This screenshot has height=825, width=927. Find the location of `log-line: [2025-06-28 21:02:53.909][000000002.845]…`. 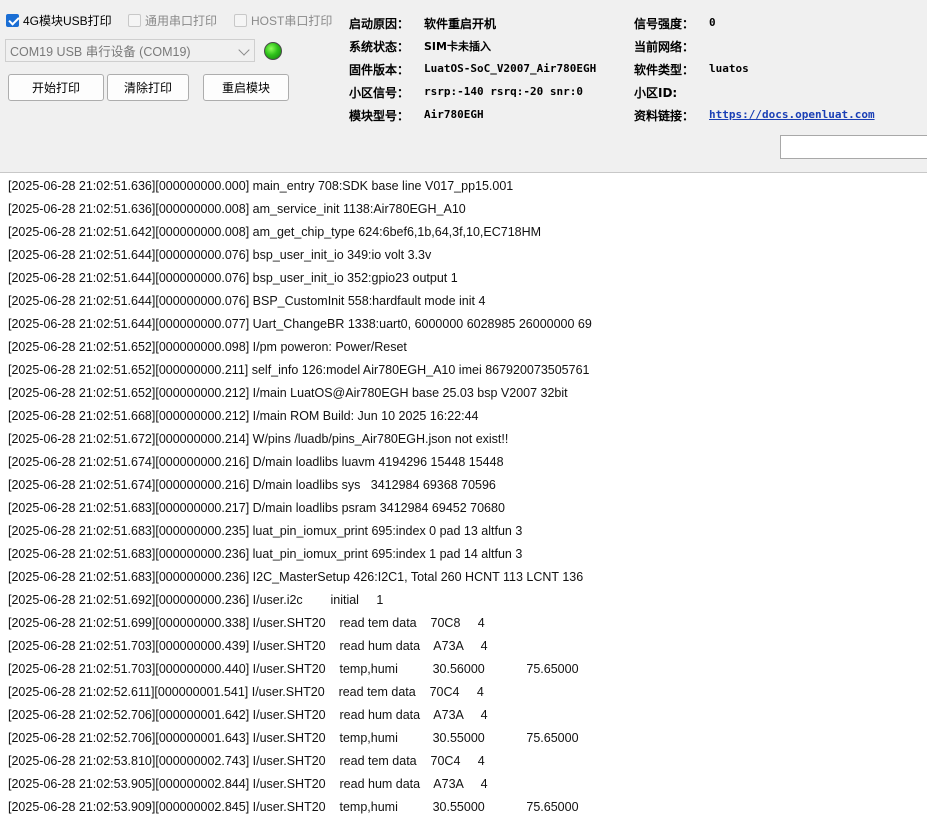

log-line: [2025-06-28 21:02:53.909][000000002.845]… is located at coordinates (293, 807).